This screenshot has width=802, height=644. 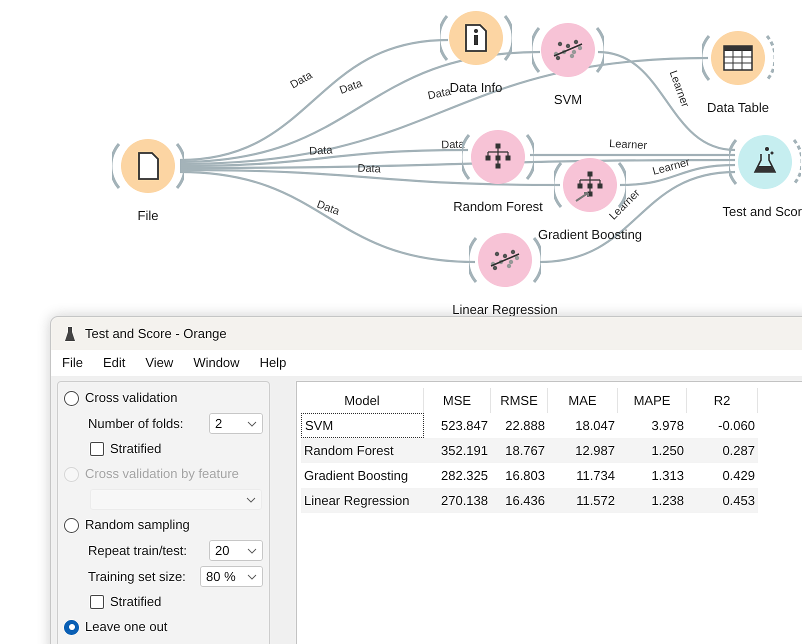 I want to click on table-cell-text: Linear Regression, so click(x=357, y=501).